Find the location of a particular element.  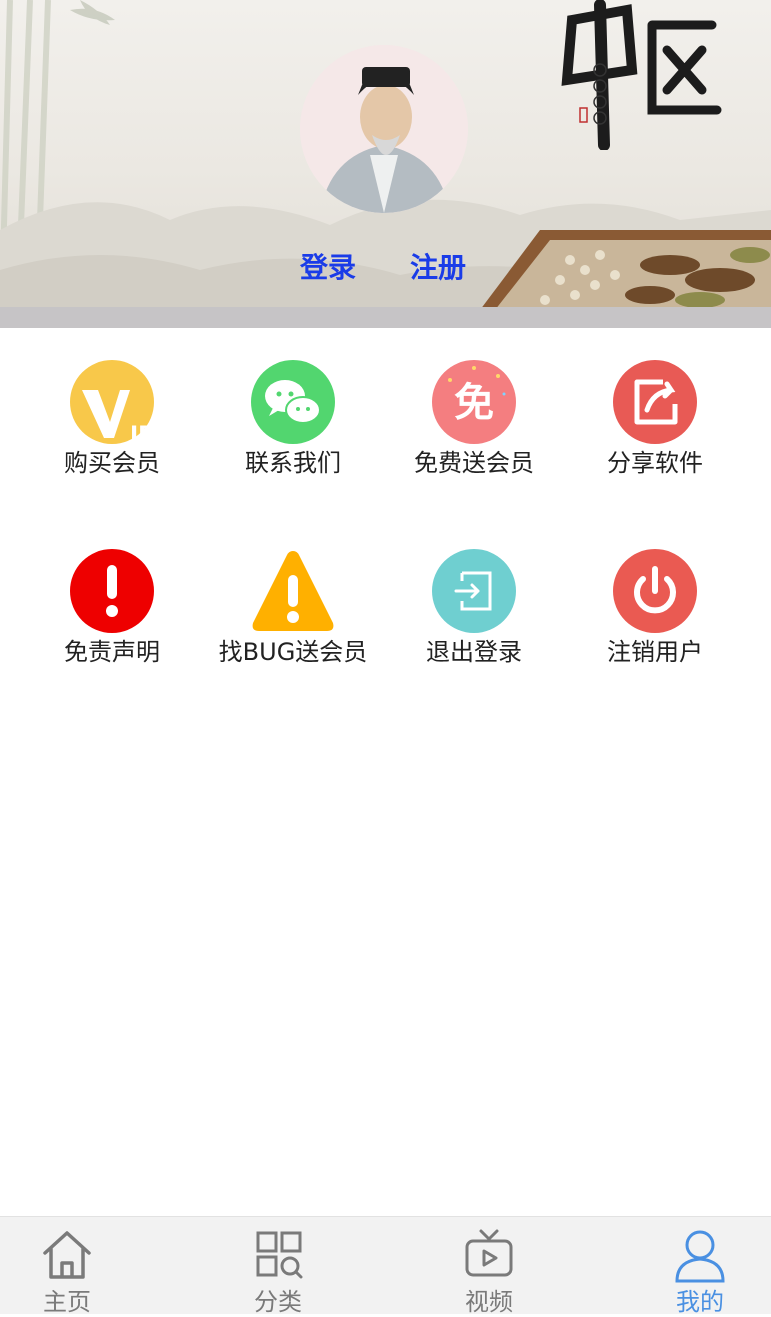

sage-portrait-icon is located at coordinates (384, 129).